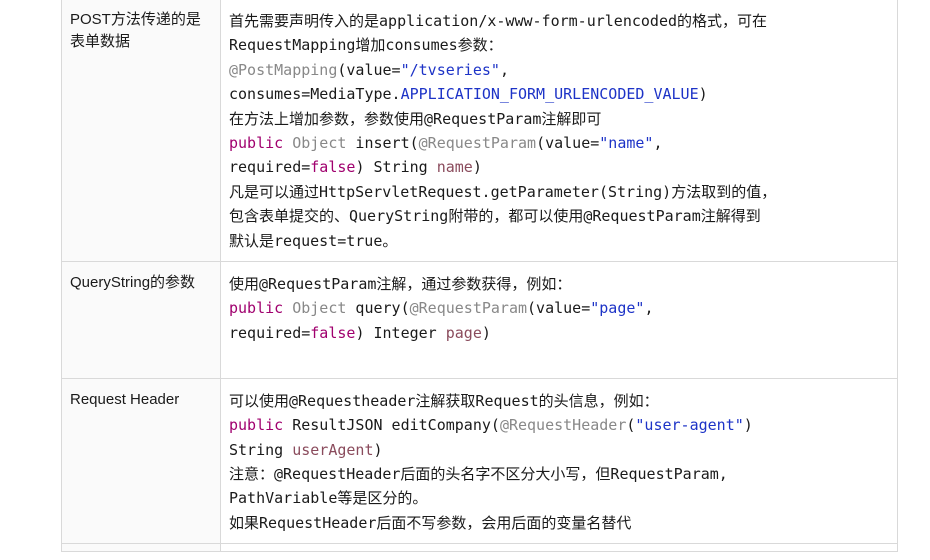 The image size is (930, 560). I want to click on constant-token: APPLICATION_FORM_URLENCODED_VALUE, so click(549, 94).